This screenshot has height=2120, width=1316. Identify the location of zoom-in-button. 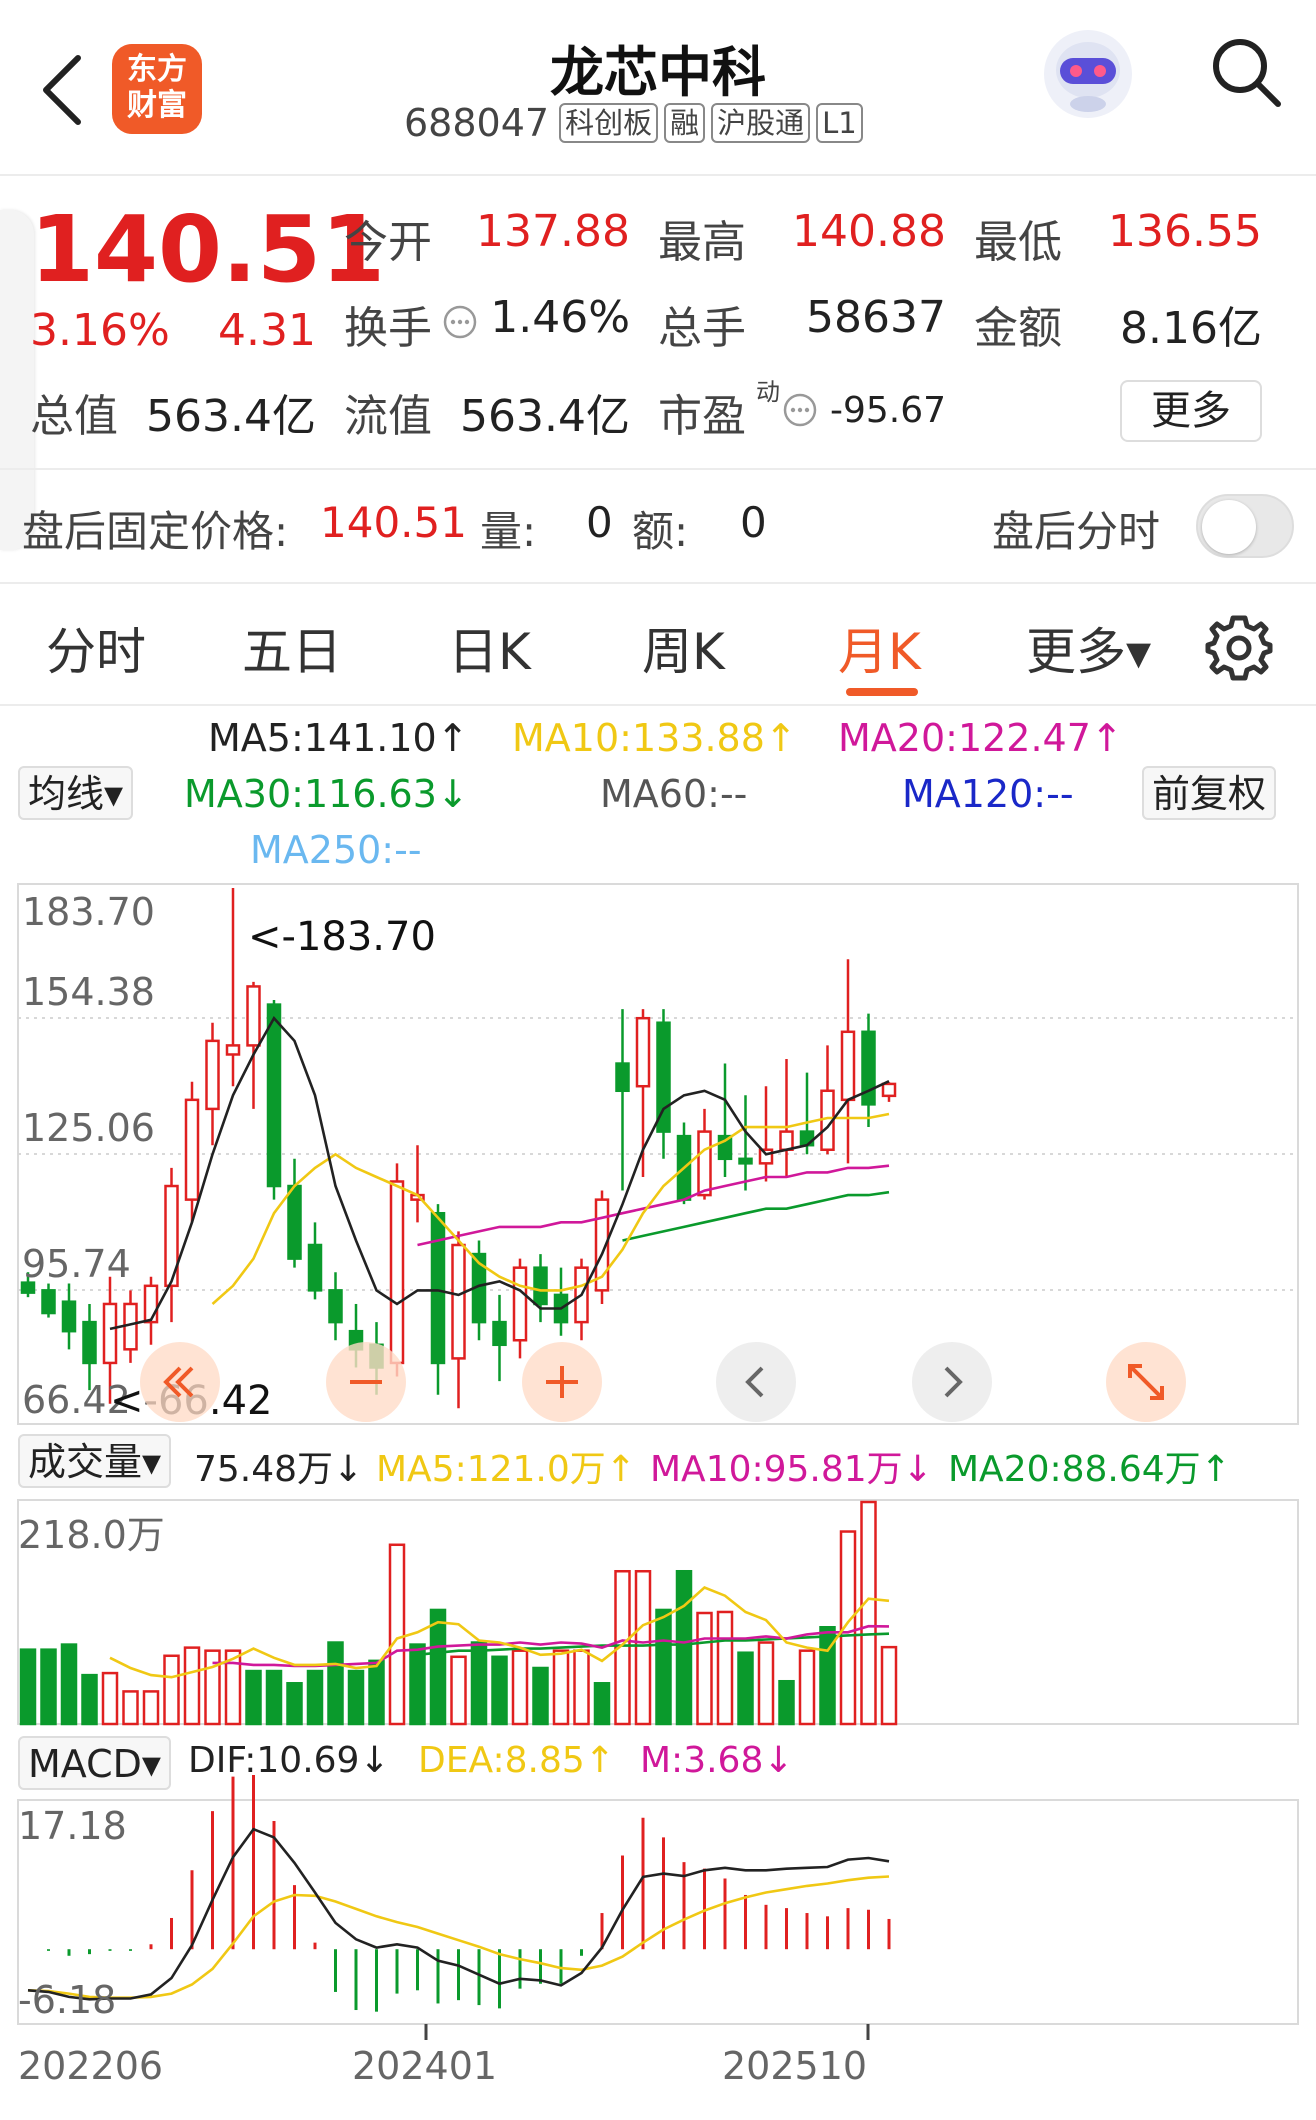
(562, 1382).